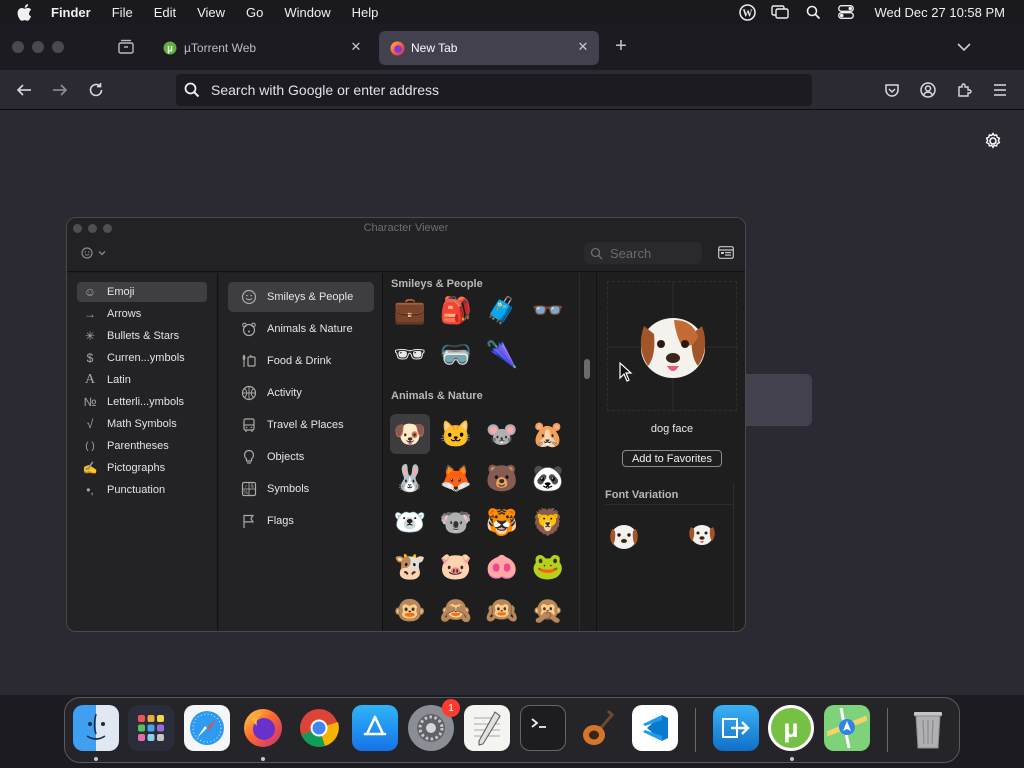  I want to click on terminal-icon, so click(543, 728).